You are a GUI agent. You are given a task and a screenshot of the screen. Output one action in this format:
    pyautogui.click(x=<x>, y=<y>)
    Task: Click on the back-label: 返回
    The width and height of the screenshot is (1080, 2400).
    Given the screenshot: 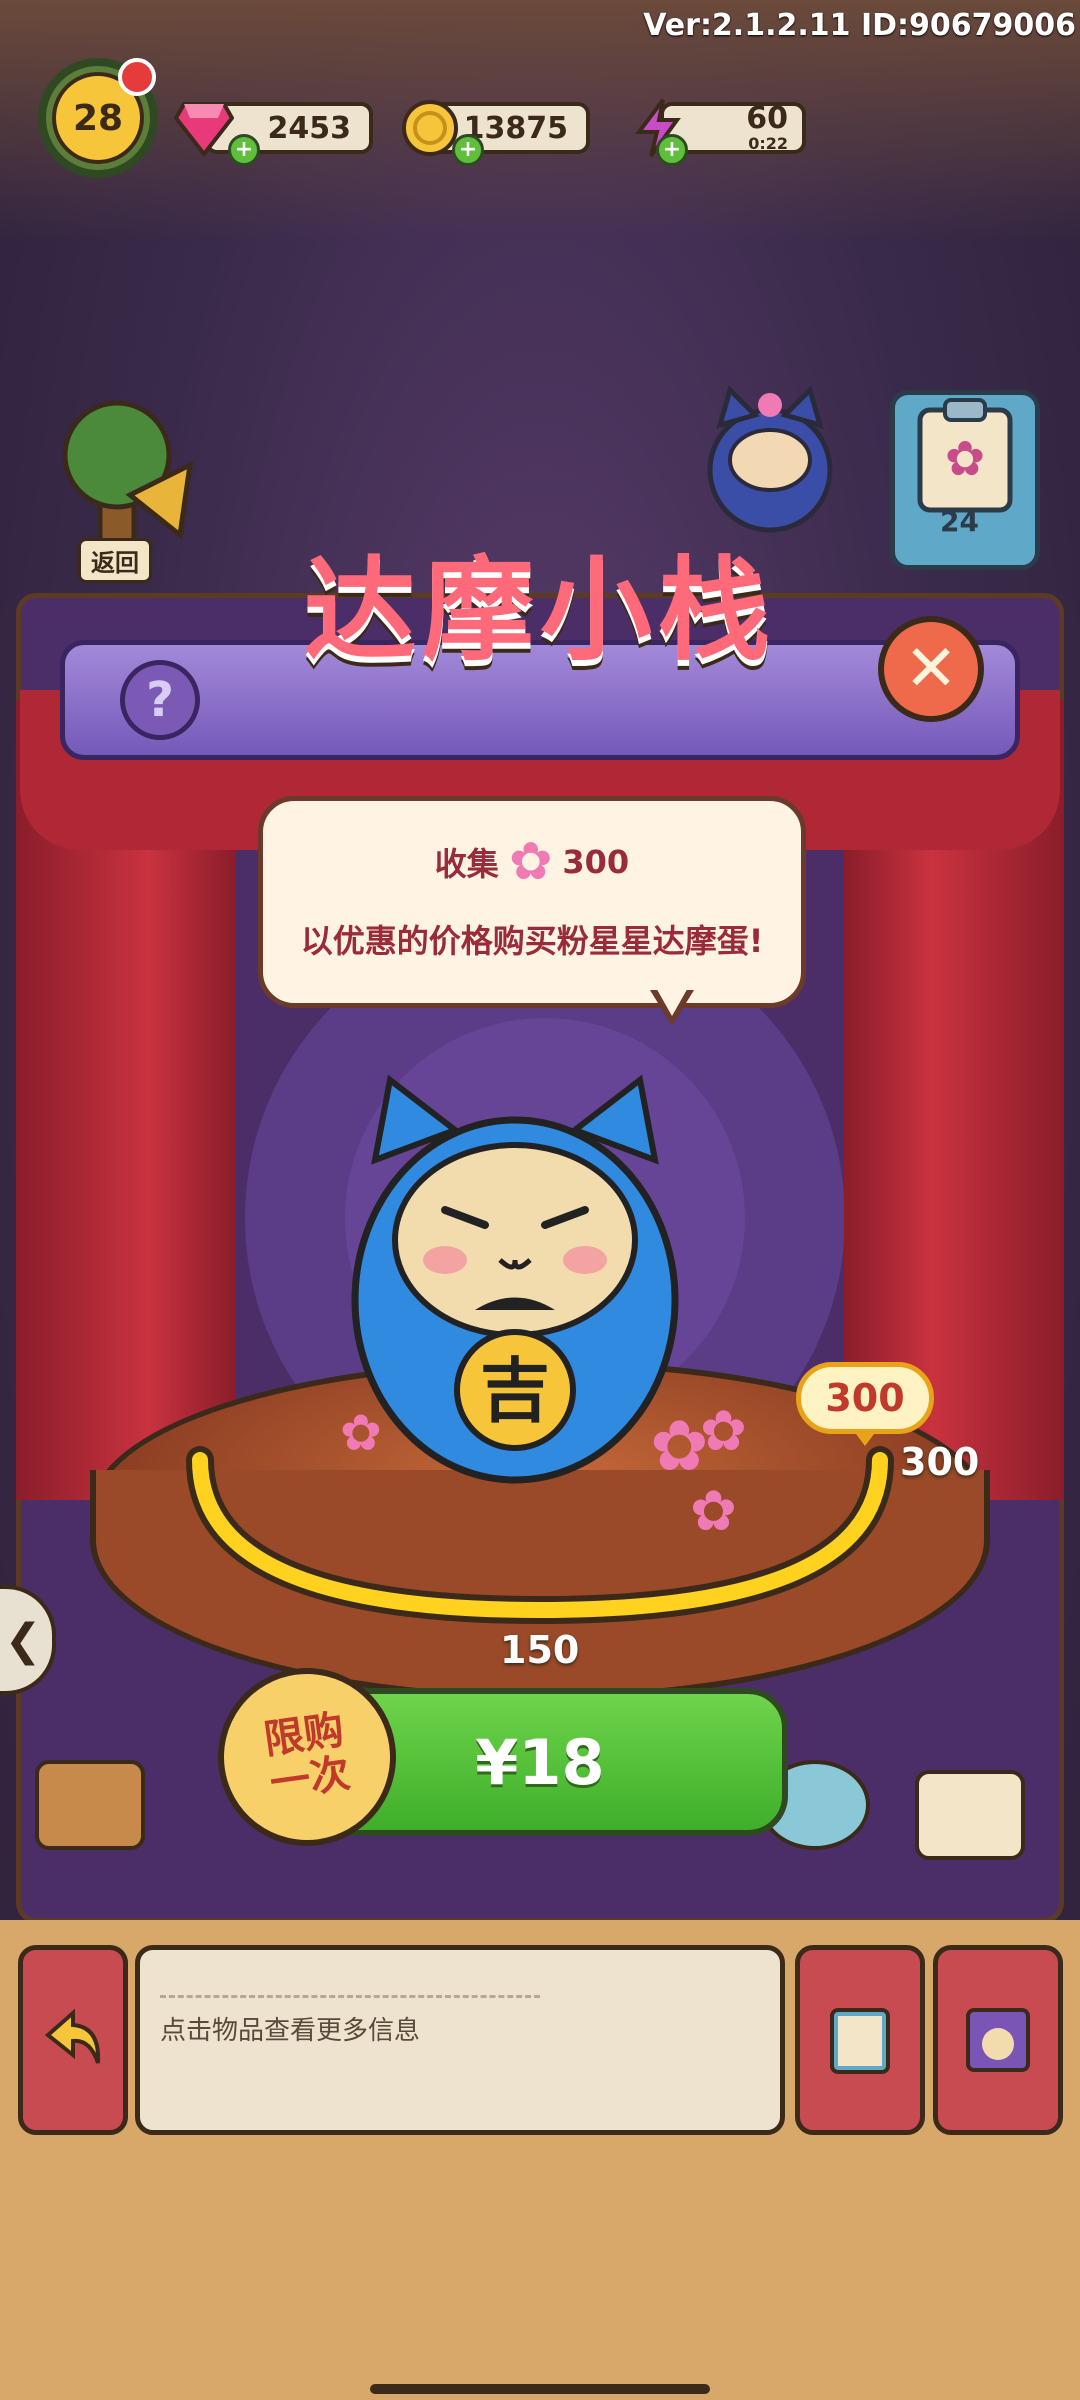 What is the action you would take?
    pyautogui.click(x=115, y=560)
    